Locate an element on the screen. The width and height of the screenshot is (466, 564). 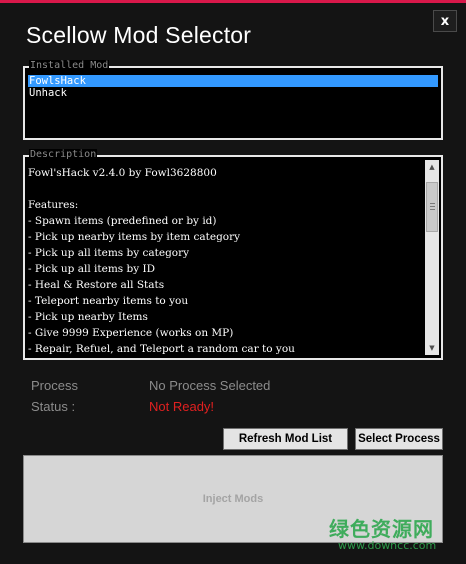
description-line is located at coordinates (224, 189).